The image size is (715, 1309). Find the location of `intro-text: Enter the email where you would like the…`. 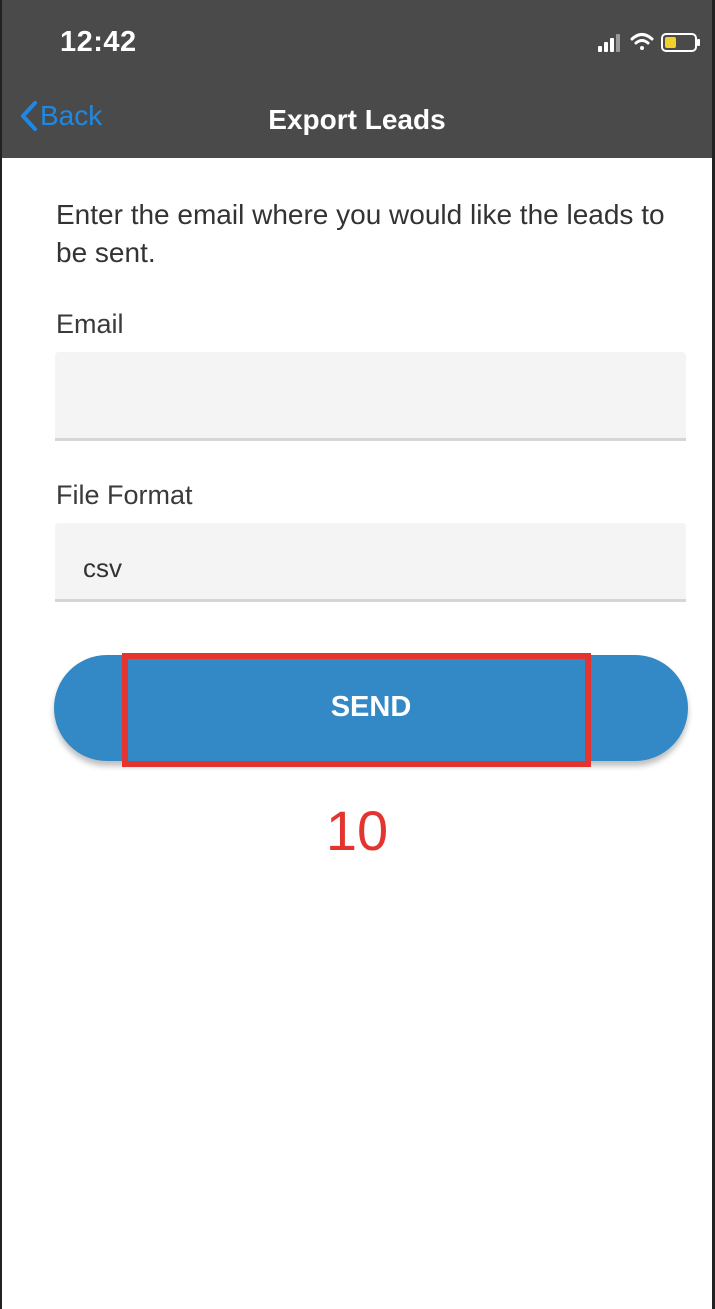

intro-text: Enter the email where you would like the… is located at coordinates (360, 233).